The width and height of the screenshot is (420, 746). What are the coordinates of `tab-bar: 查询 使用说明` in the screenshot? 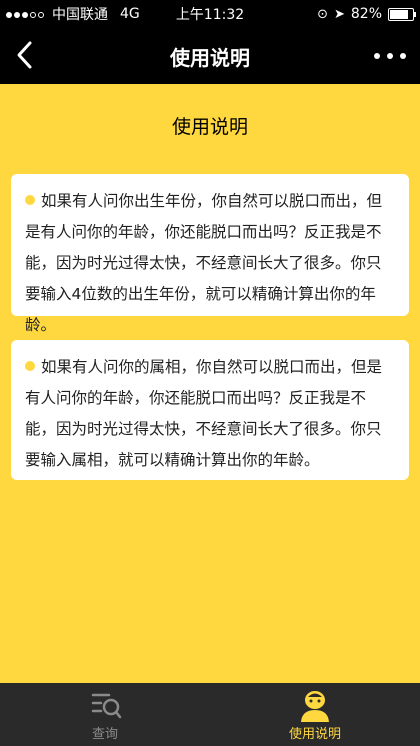 It's located at (210, 714).